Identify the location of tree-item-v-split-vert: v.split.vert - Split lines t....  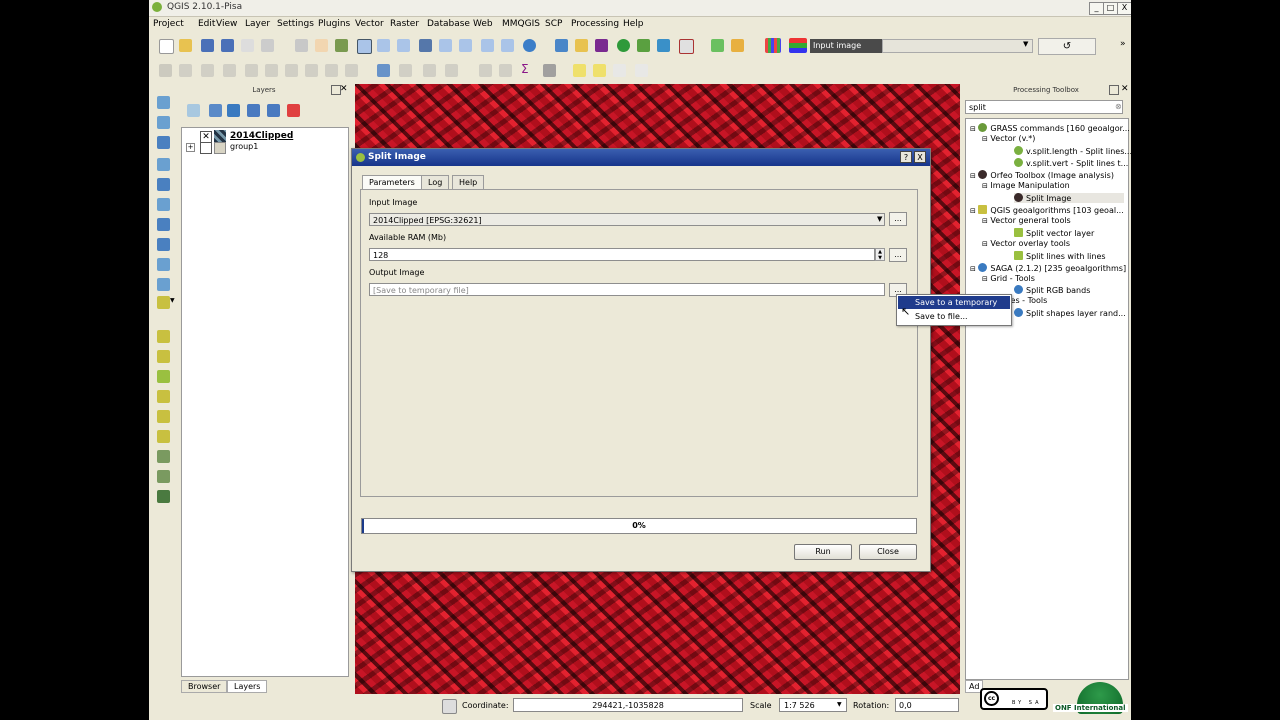
(1071, 163).